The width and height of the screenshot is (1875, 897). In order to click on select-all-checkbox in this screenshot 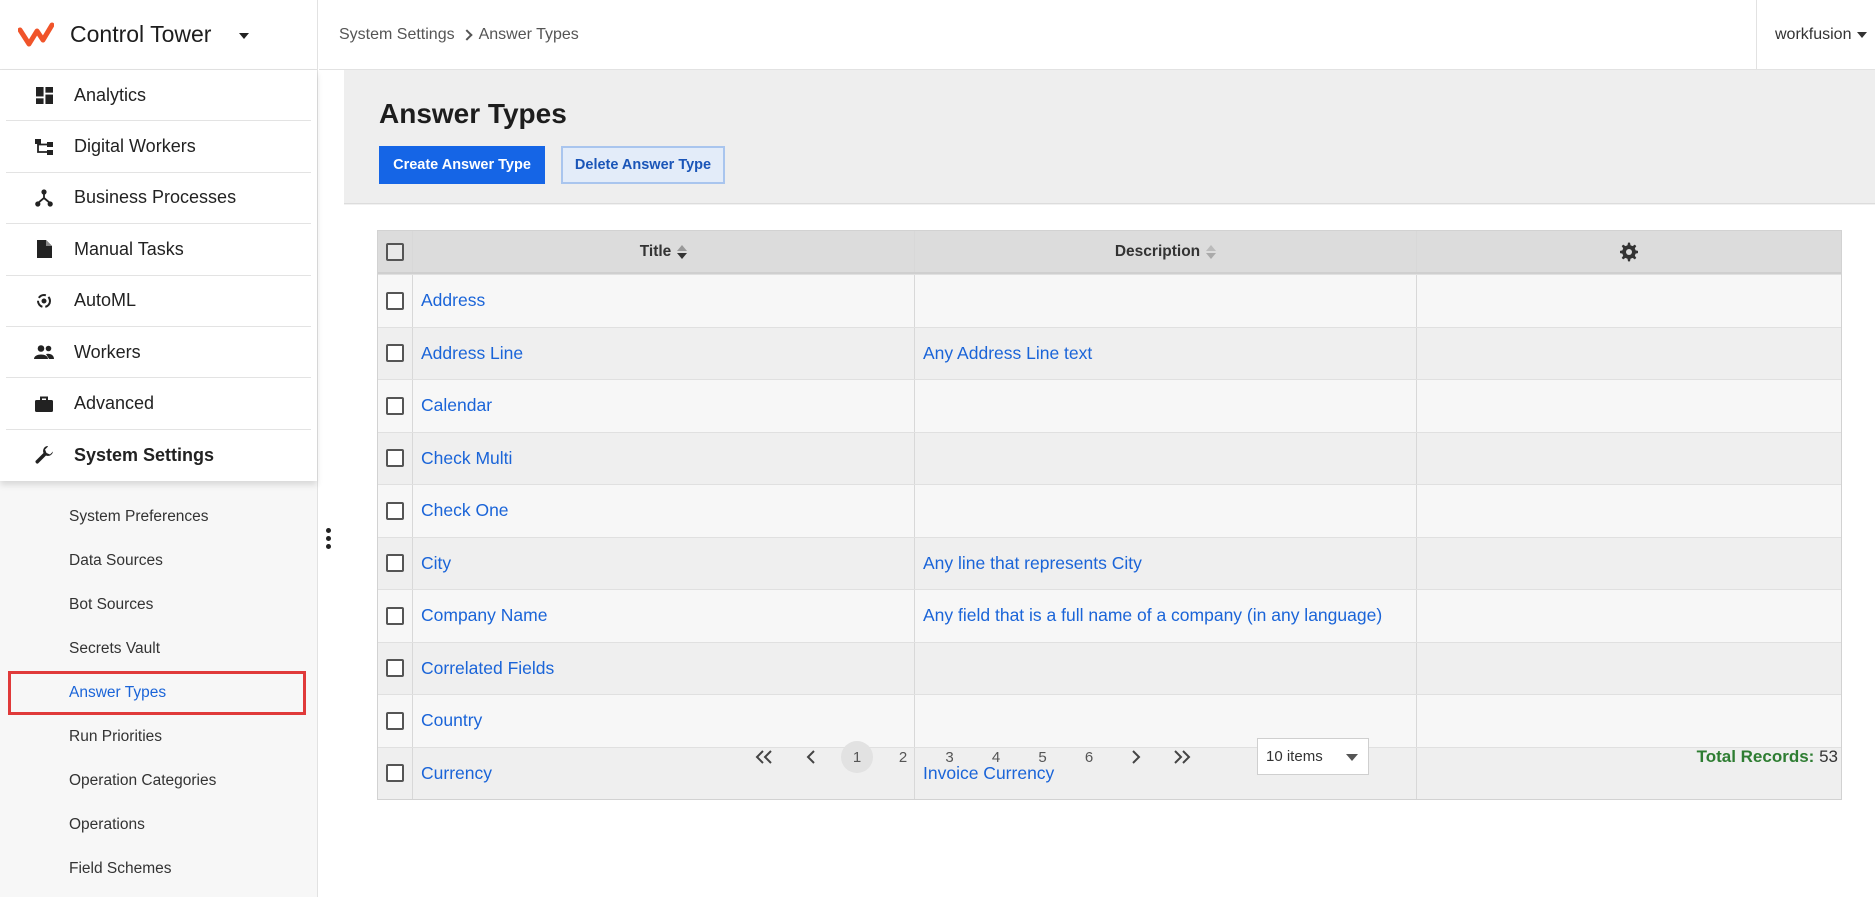, I will do `click(395, 251)`.